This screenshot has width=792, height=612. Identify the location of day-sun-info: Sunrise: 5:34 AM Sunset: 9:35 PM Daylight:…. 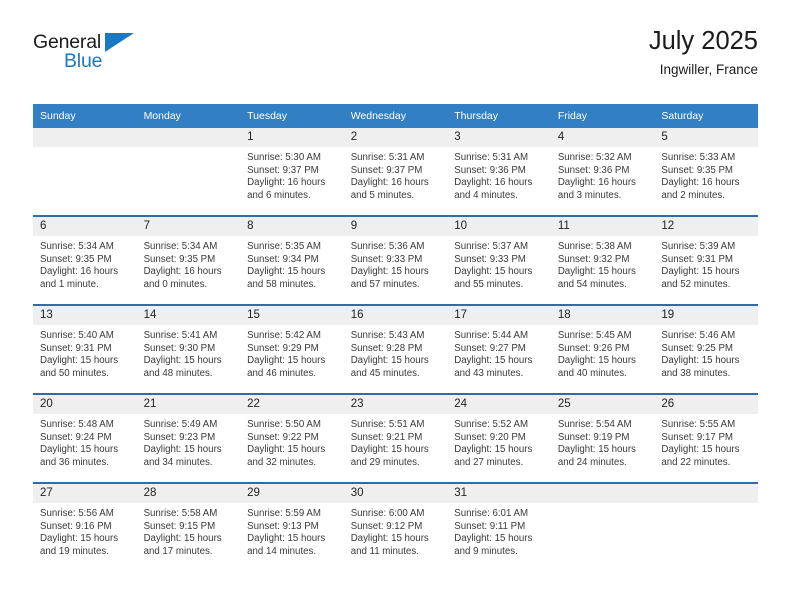
(189, 264).